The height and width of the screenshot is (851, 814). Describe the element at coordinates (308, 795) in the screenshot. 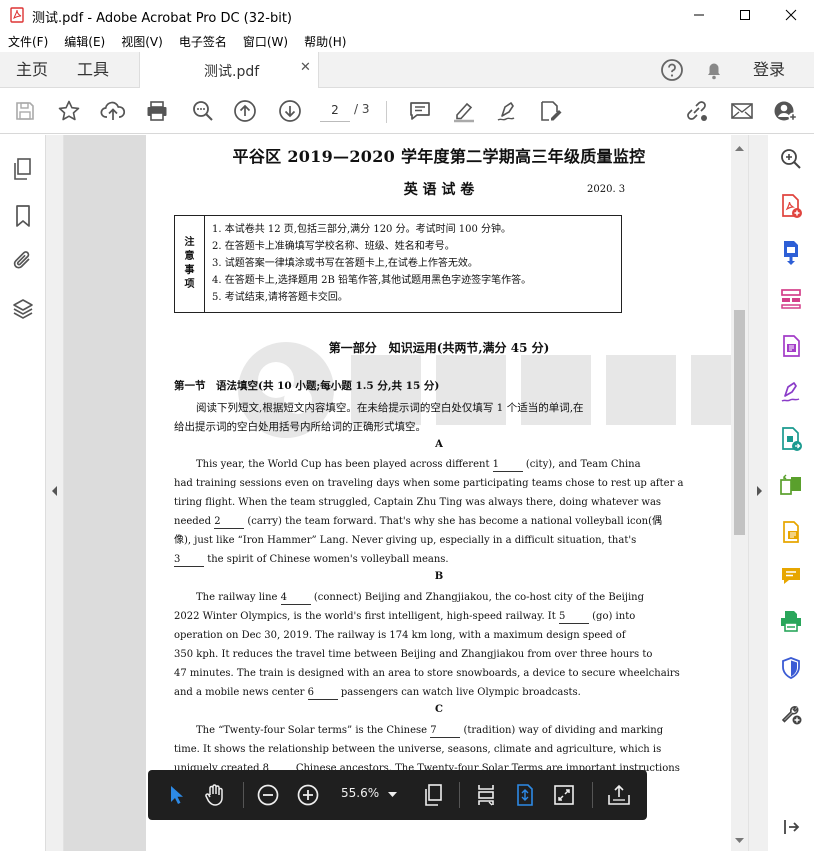

I see `zoom-in-icon` at that location.